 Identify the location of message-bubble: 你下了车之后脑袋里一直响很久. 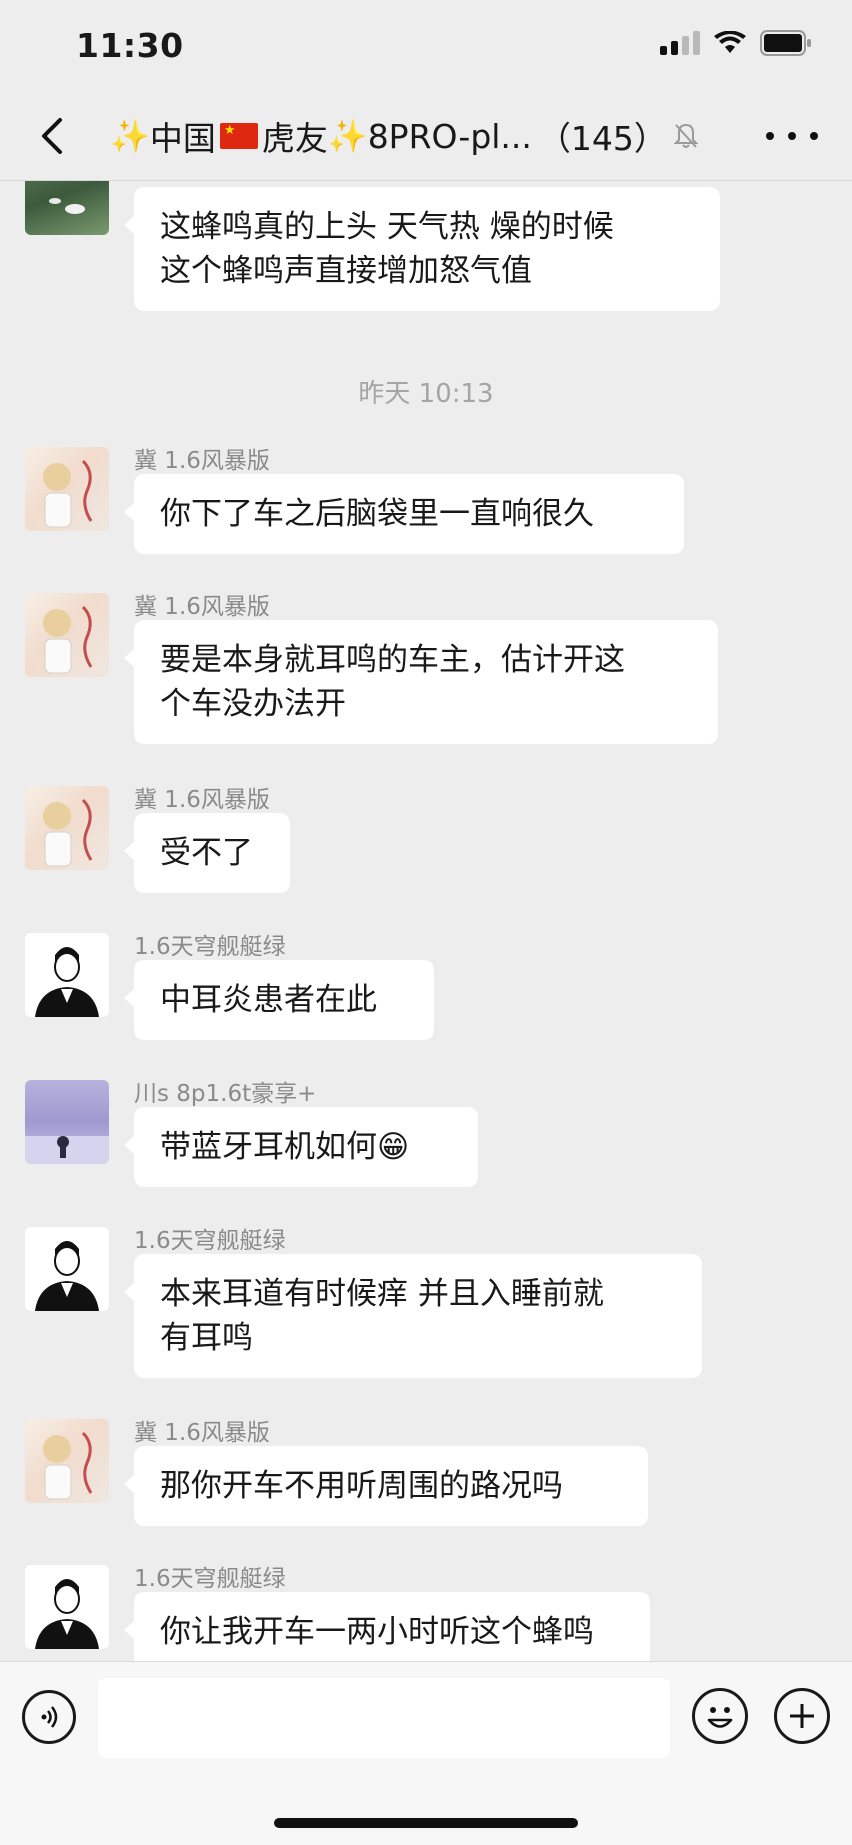
(404, 514).